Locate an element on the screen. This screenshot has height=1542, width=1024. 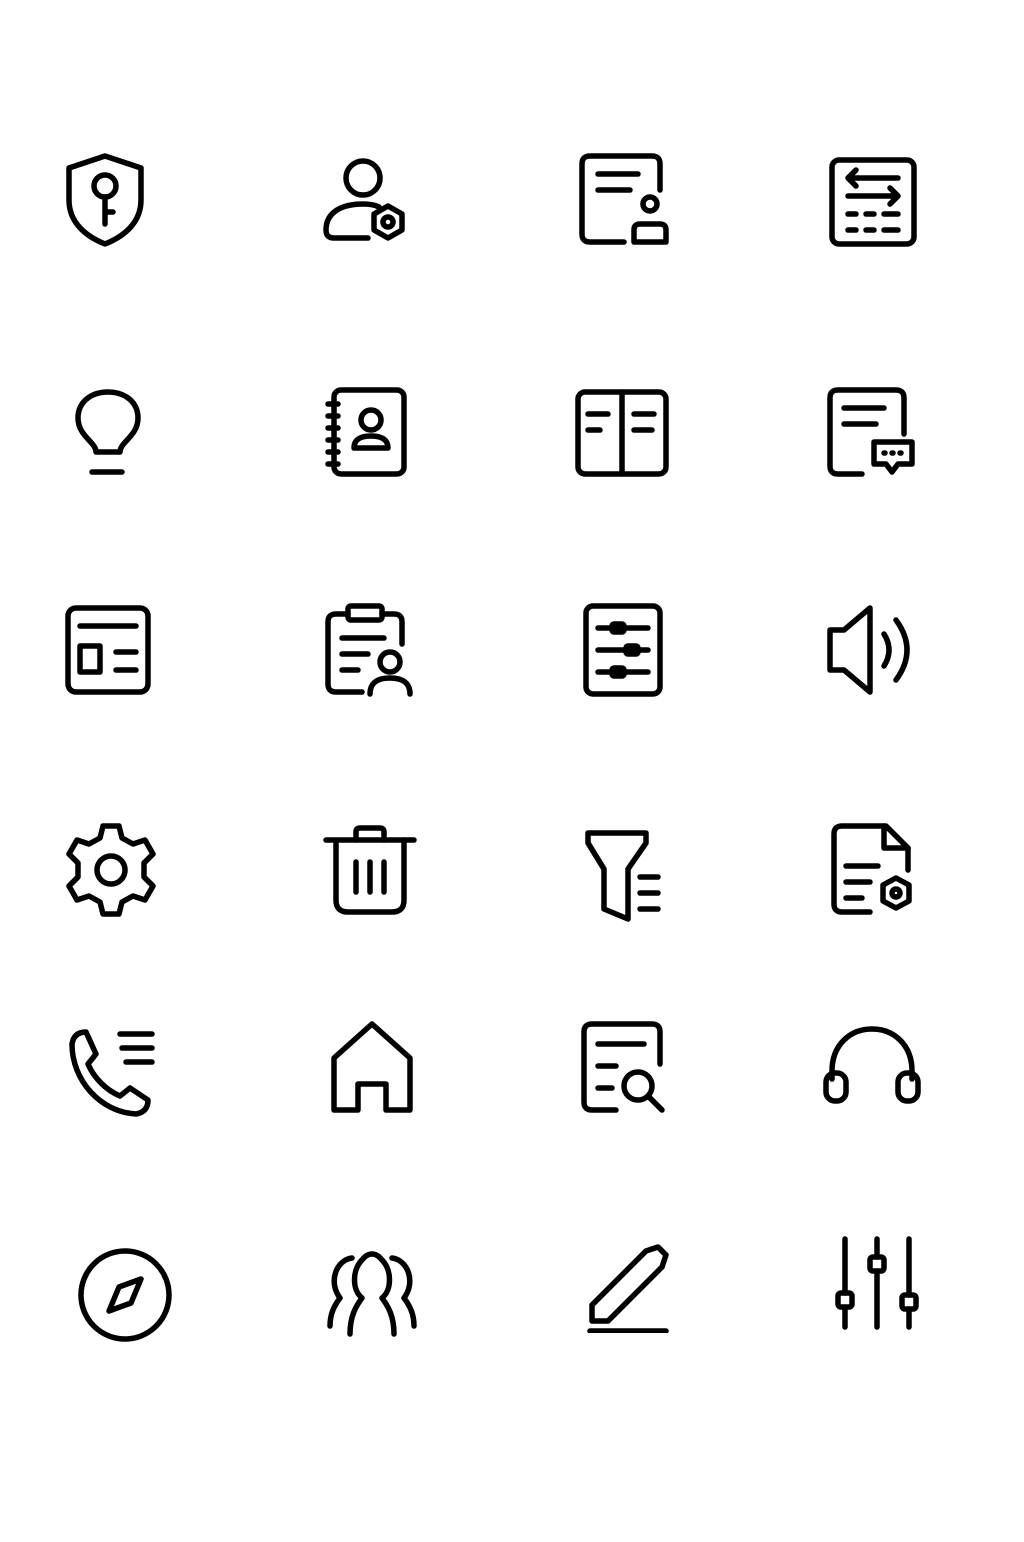
home-icon is located at coordinates (372, 1068).